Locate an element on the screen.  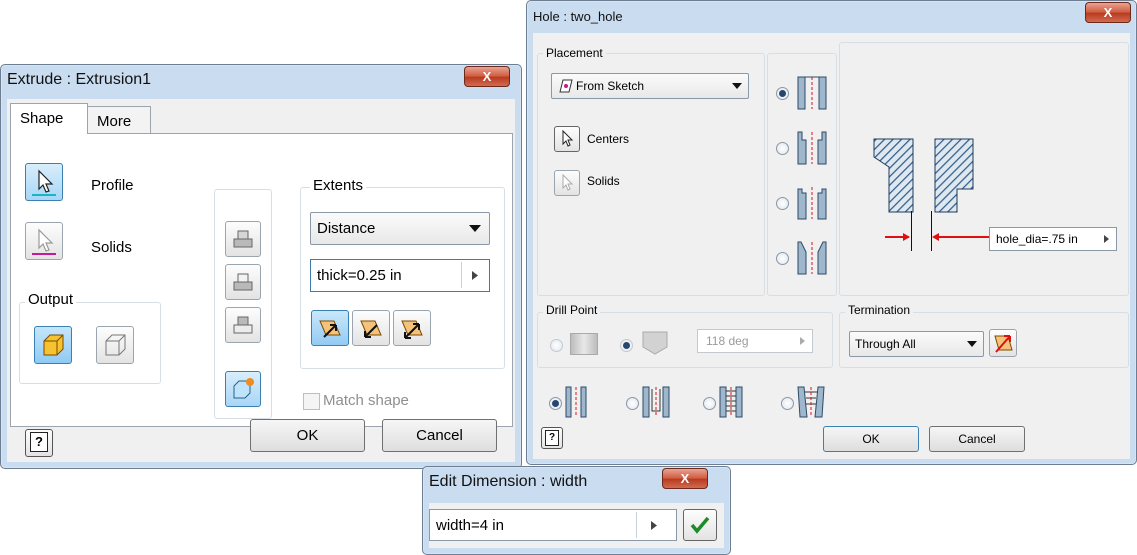
dimension-menu-separator is located at coordinates (636, 525).